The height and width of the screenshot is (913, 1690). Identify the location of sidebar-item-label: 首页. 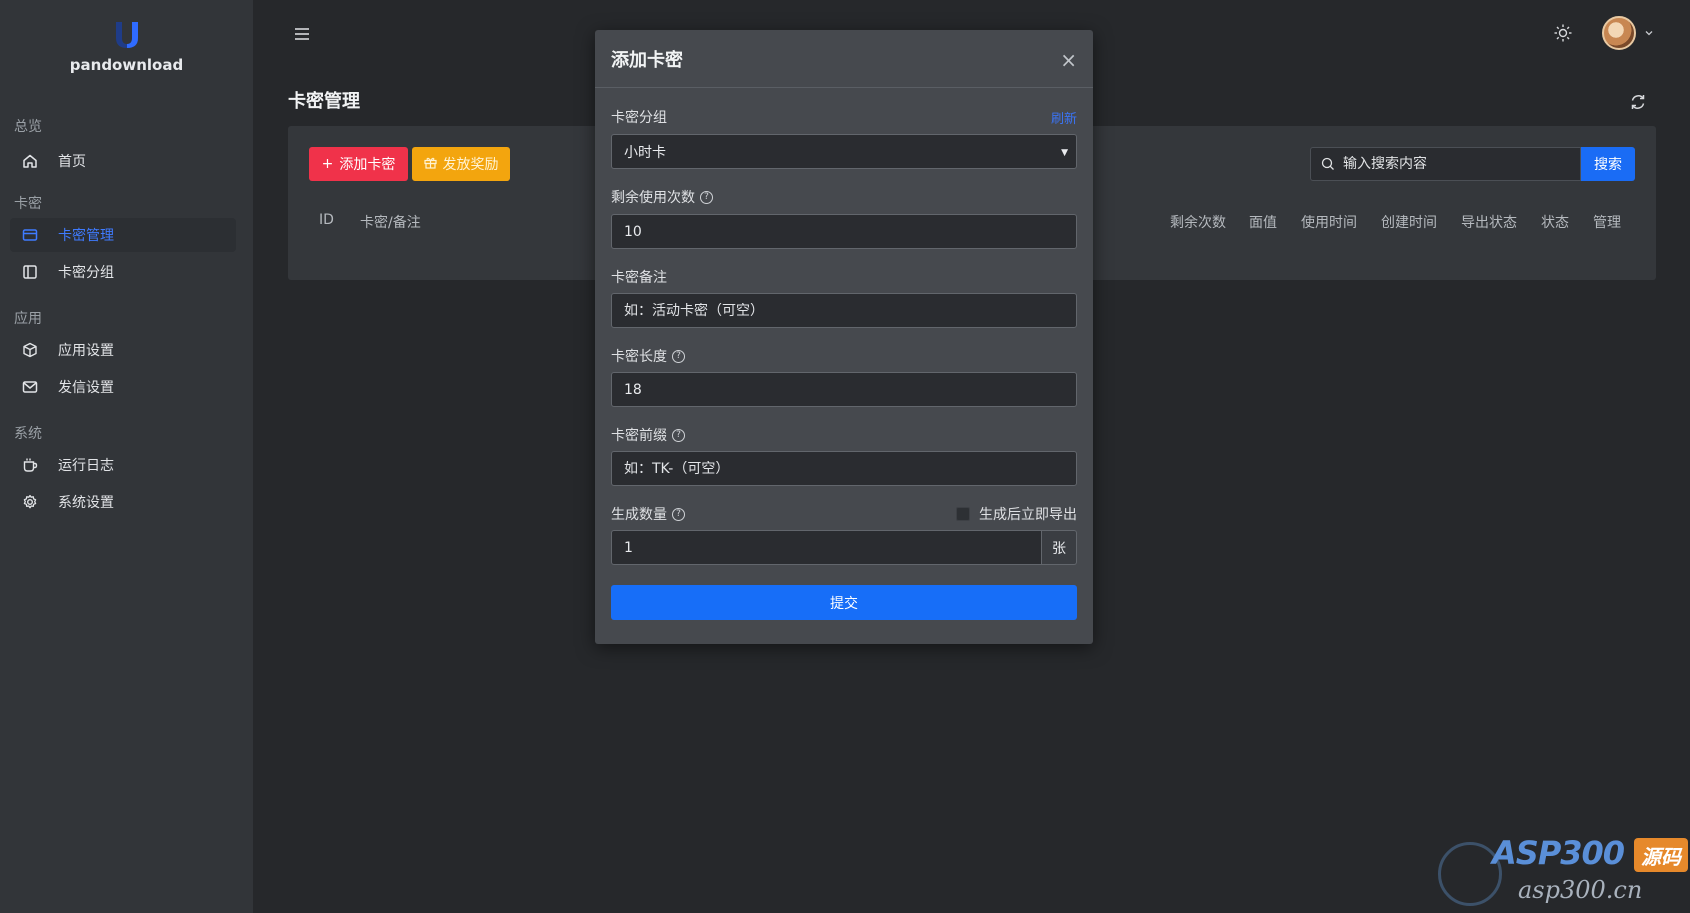
(72, 162).